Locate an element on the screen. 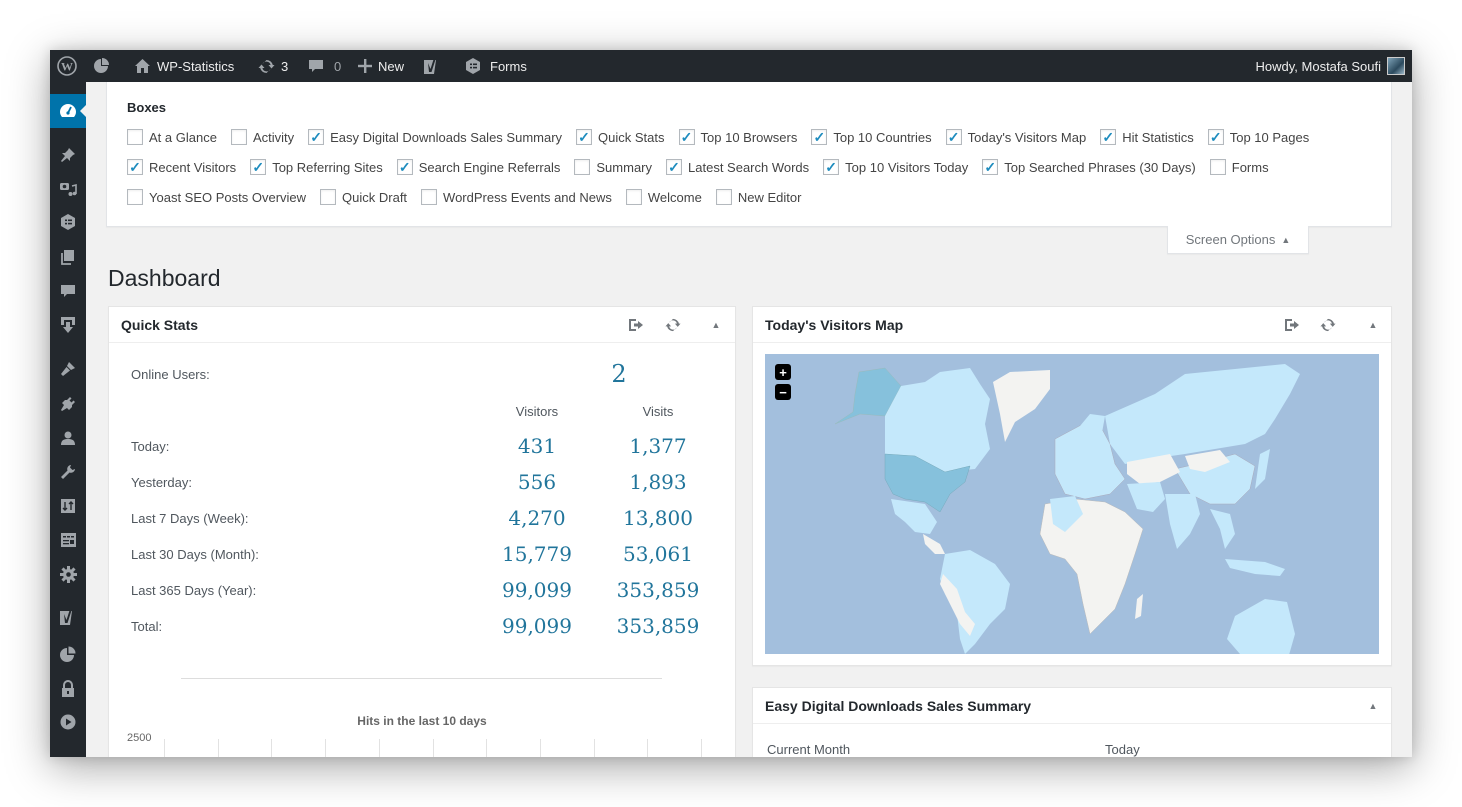  sidebar-item-plugins is located at coordinates (68, 404).